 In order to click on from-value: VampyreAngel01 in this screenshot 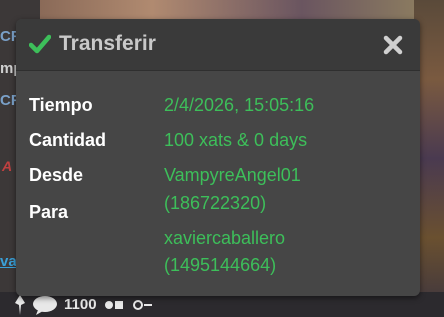, I will do `click(232, 175)`.